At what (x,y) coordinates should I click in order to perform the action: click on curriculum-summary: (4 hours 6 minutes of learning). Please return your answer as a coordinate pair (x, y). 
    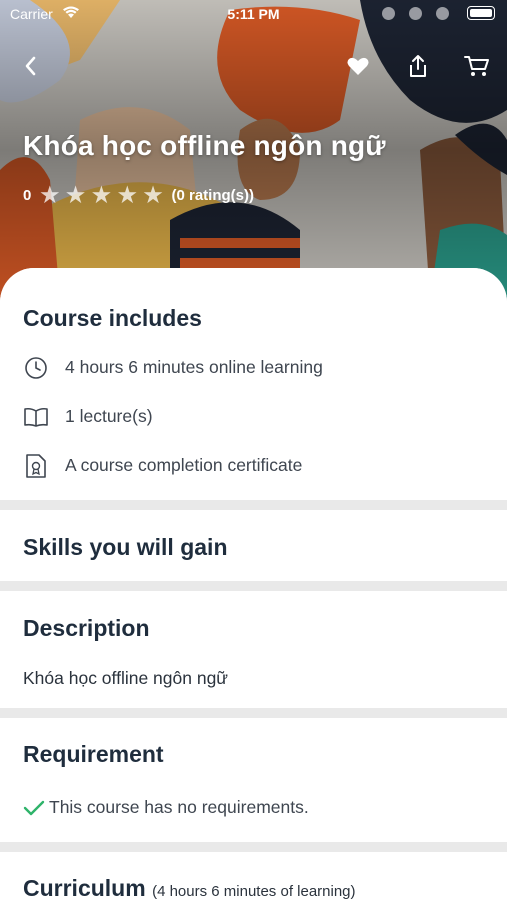
    Looking at the image, I should click on (254, 891).